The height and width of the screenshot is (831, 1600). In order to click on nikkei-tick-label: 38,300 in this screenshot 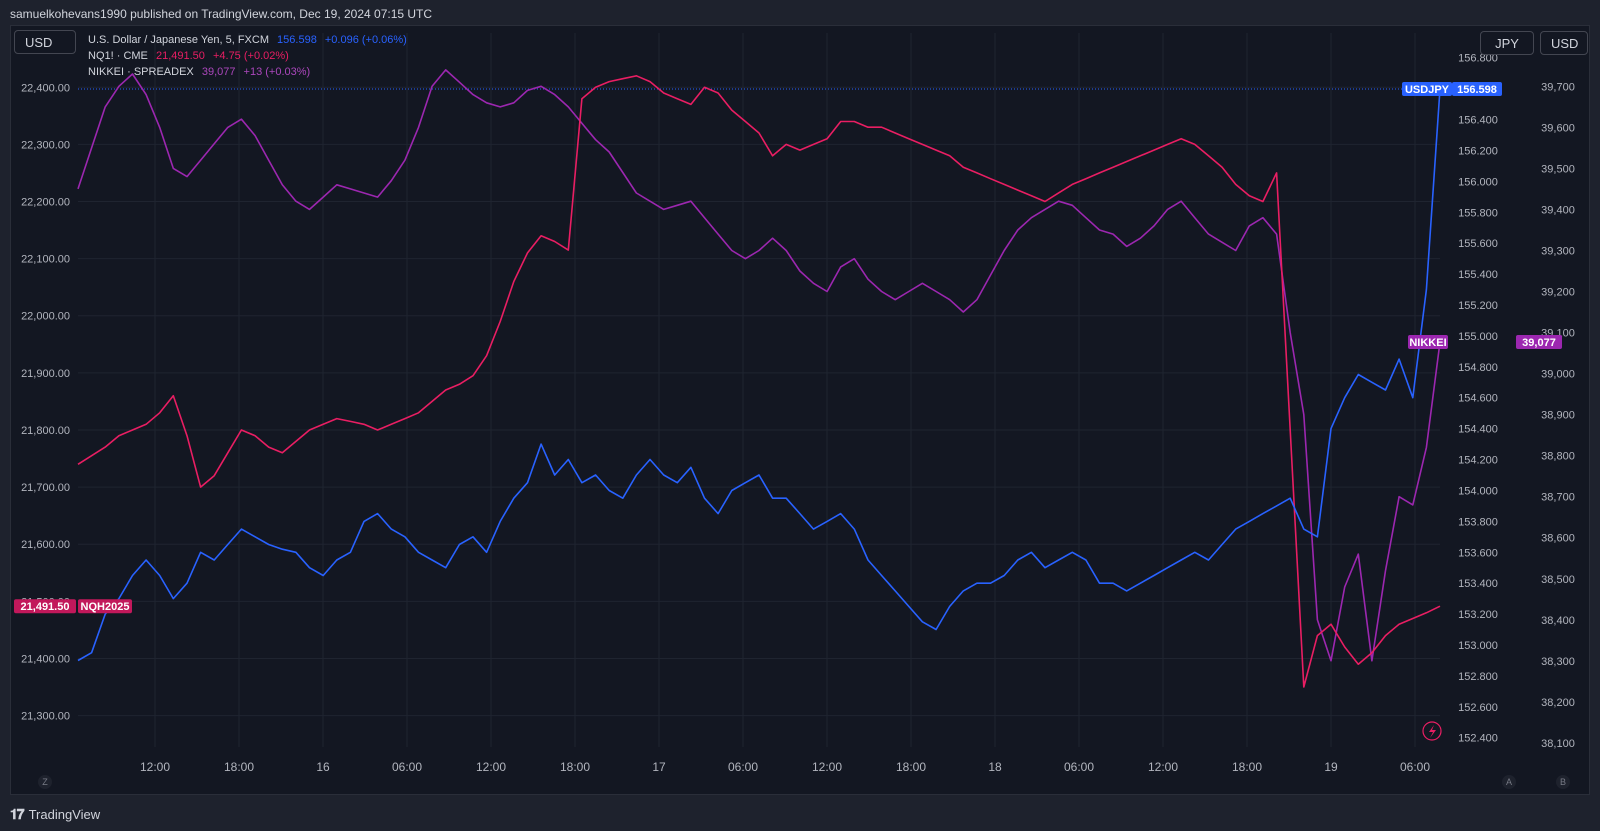, I will do `click(1558, 662)`.